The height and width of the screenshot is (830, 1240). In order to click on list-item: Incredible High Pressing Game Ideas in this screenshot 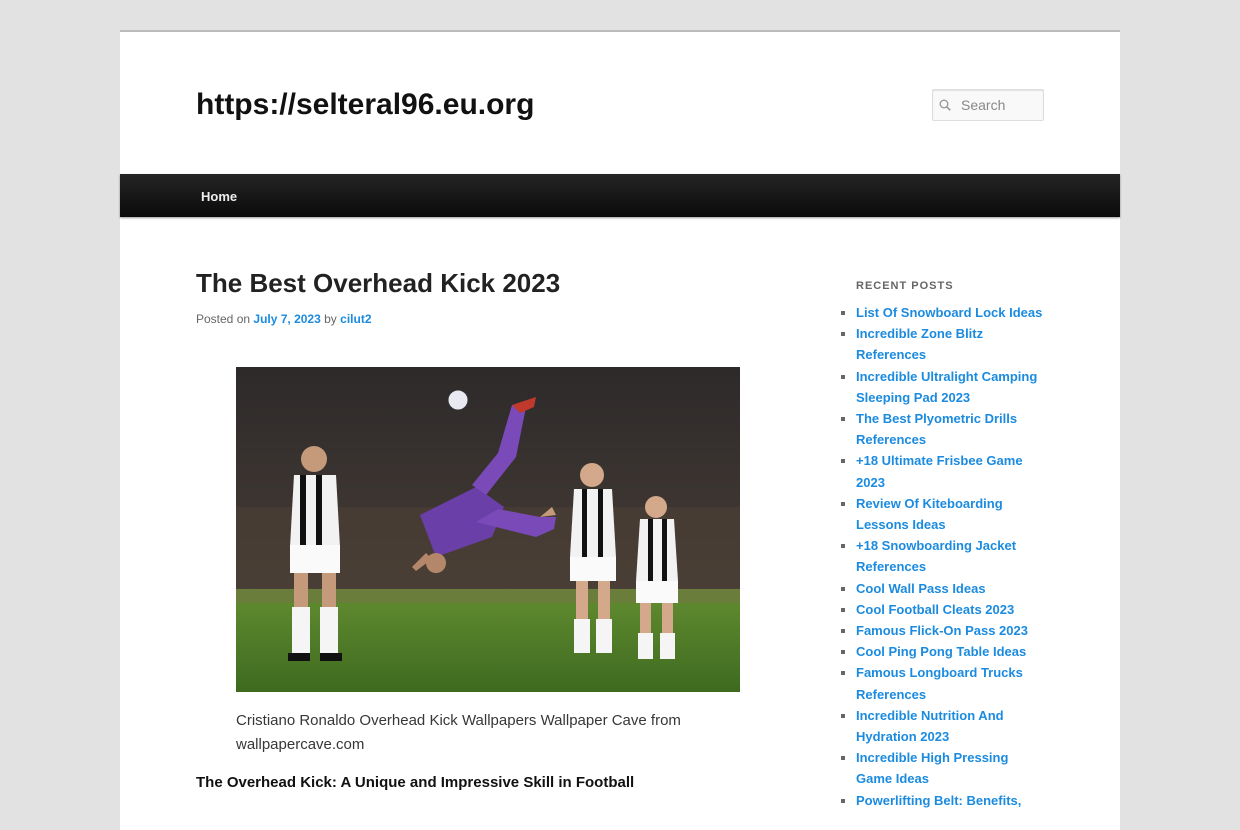, I will do `click(951, 768)`.